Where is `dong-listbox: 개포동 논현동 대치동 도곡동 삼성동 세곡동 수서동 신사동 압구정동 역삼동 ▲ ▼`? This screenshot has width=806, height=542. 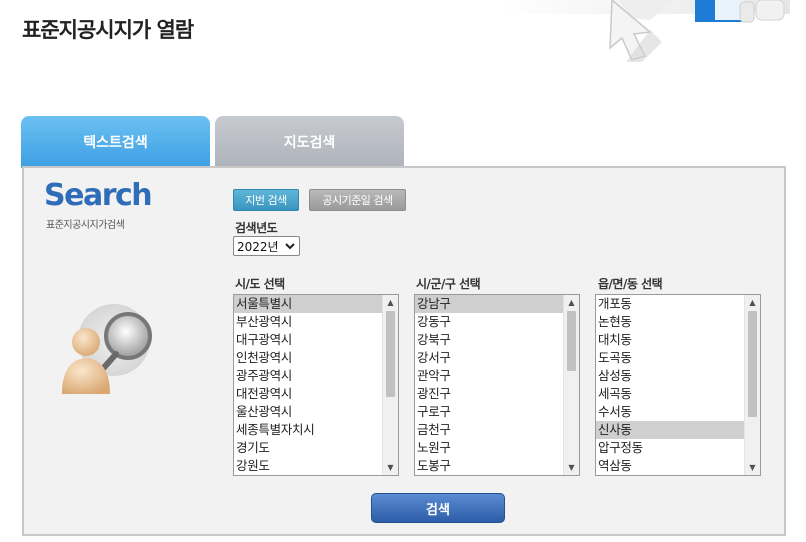
dong-listbox: 개포동 논현동 대치동 도곡동 삼성동 세곡동 수서동 신사동 압구정동 역삼동 ▲ ▼ is located at coordinates (678, 385).